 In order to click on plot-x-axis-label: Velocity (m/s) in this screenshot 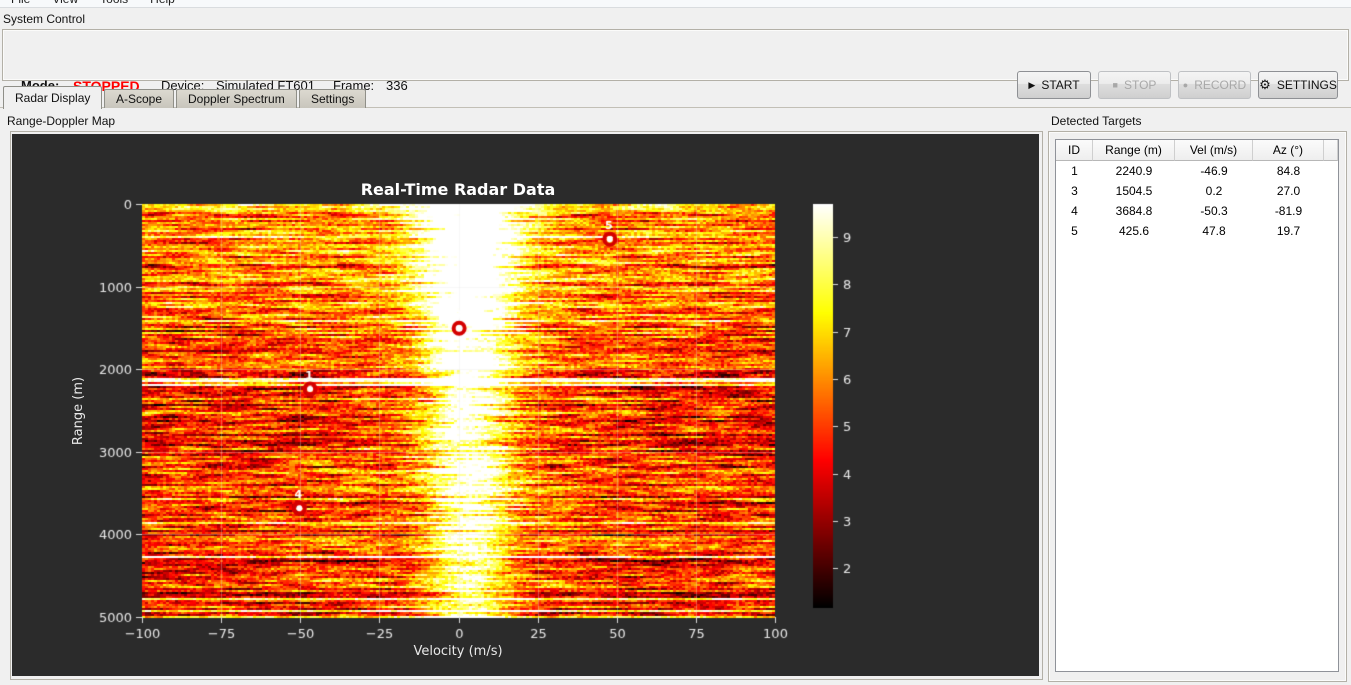, I will do `click(458, 651)`.